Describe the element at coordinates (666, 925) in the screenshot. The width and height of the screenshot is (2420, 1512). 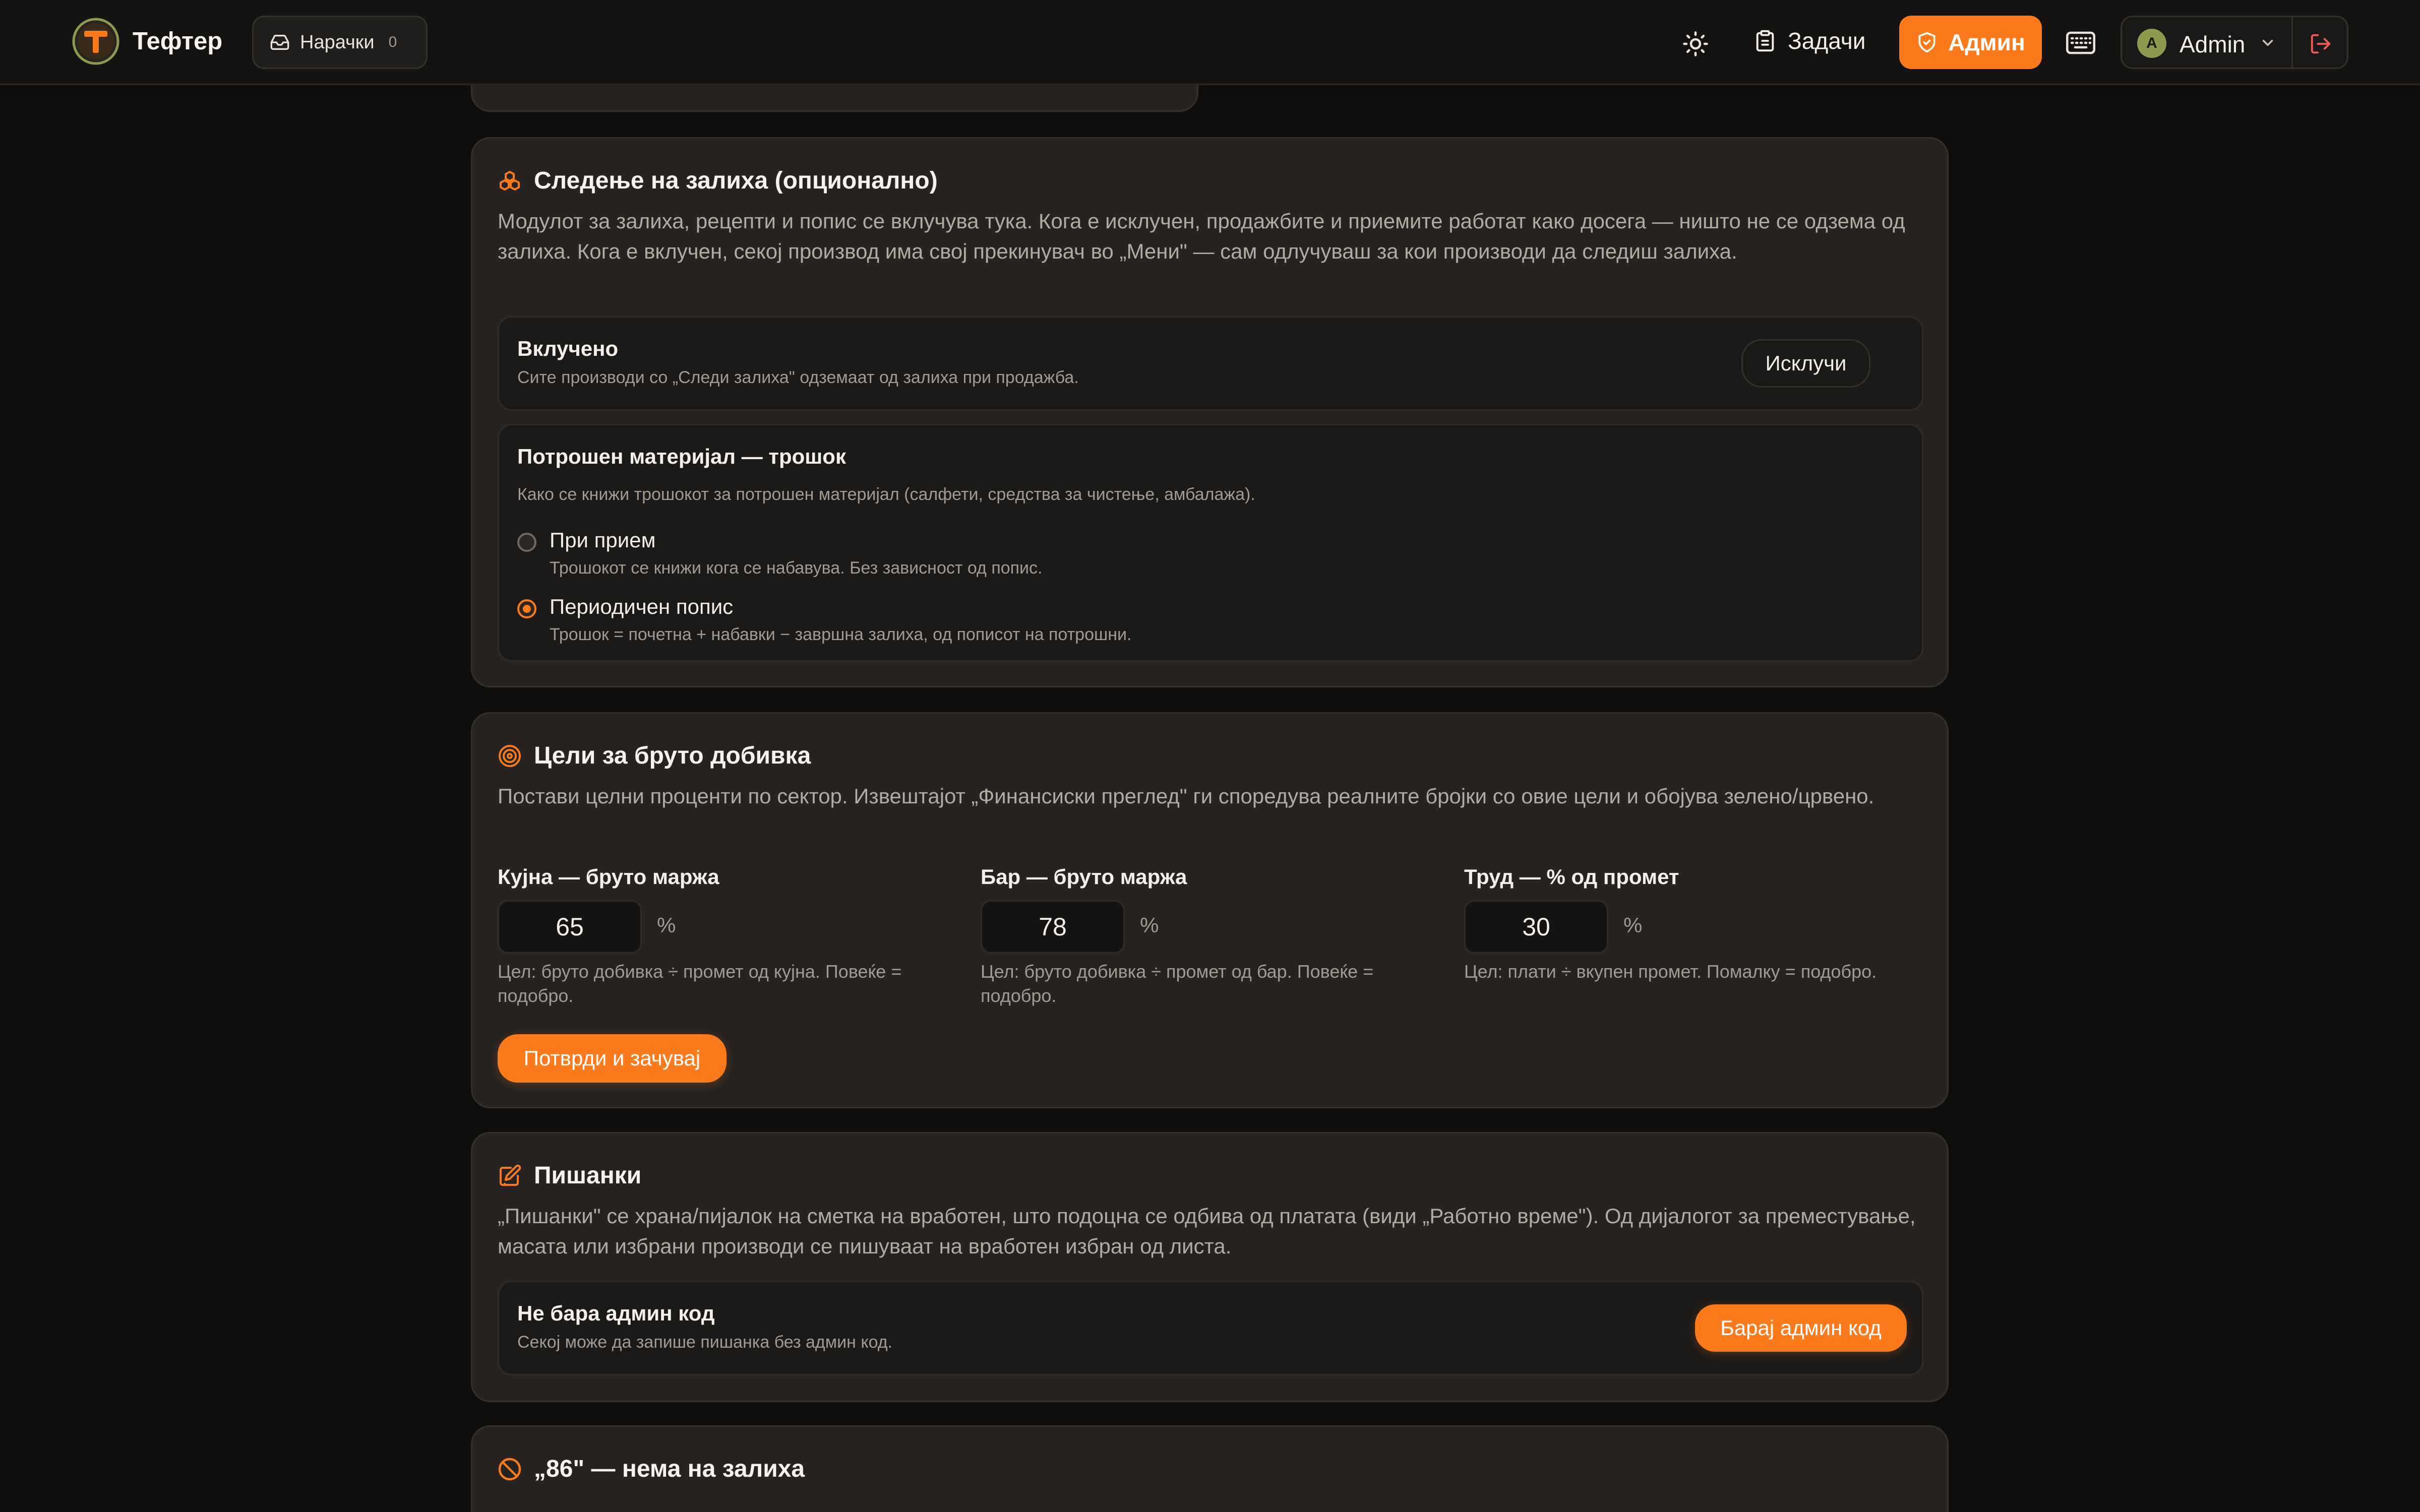
I see `kitchen-margin-unit: %` at that location.